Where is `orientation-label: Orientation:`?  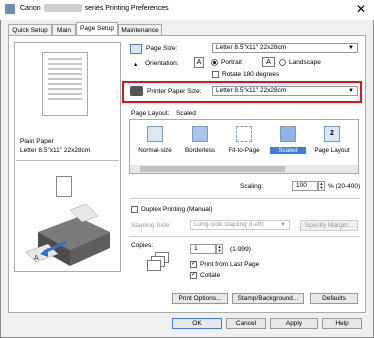
orientation-label: Orientation: is located at coordinates (162, 63).